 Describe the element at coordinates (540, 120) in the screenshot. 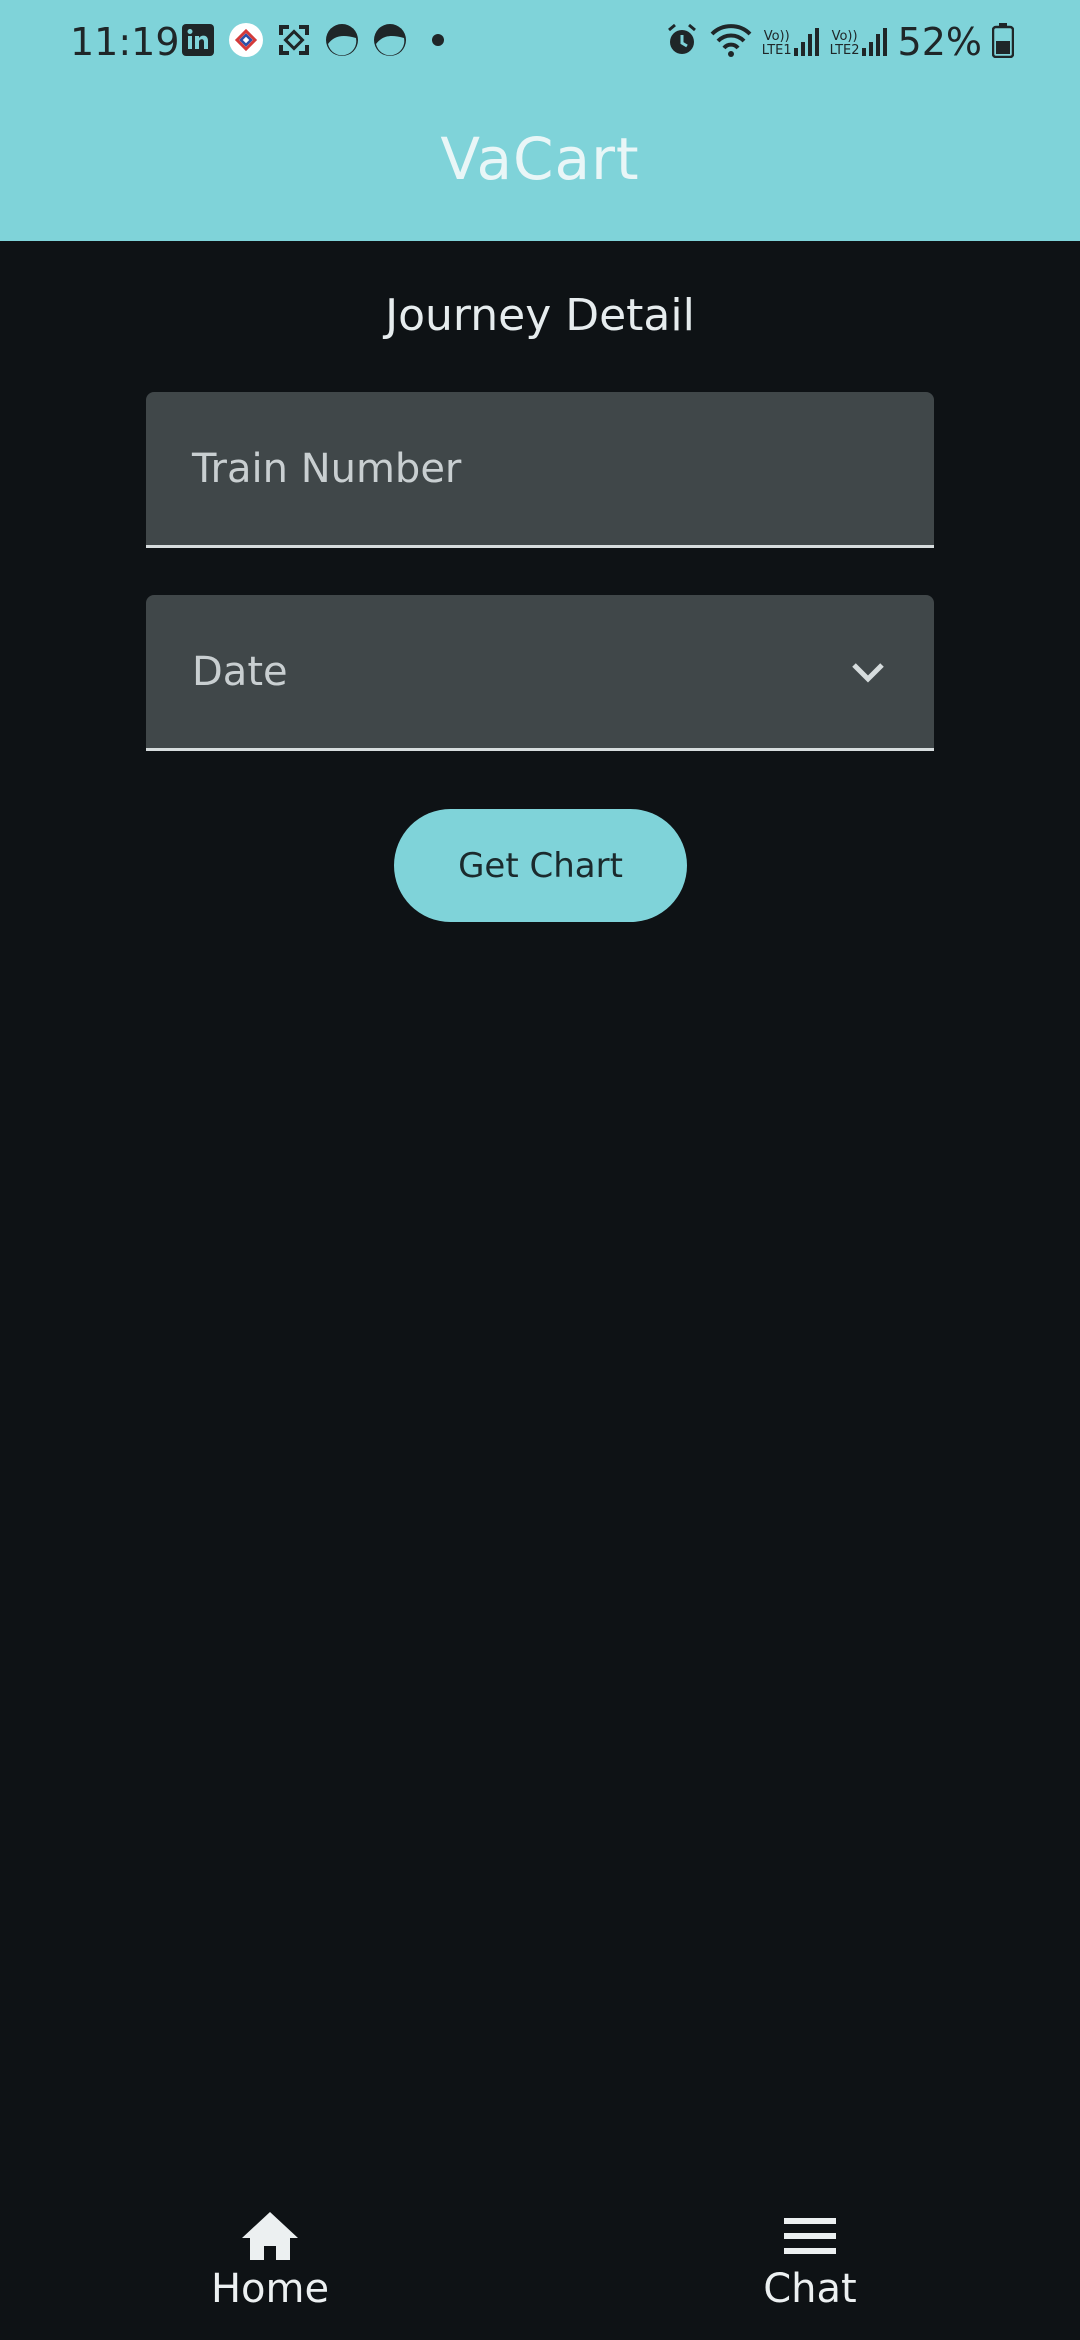

I see `app-bar: 11:19 Vo)) LTE1 Vo)) LTE2 52% VaCart` at that location.